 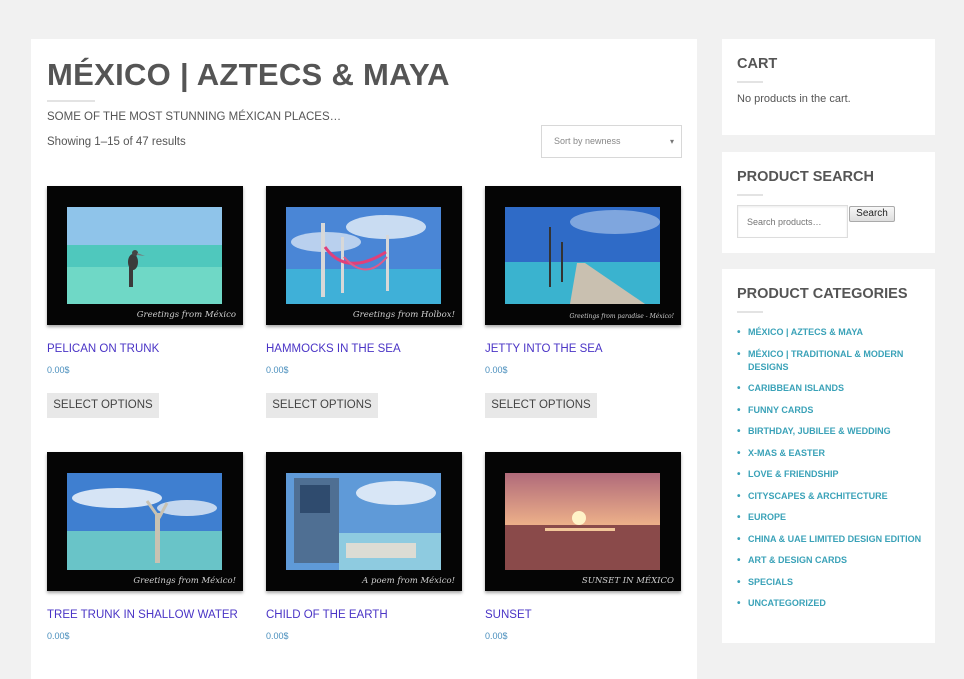 I want to click on category-link: MÉXICO | TRADITIONAL & MODERN DESIGNS, so click(x=832, y=361).